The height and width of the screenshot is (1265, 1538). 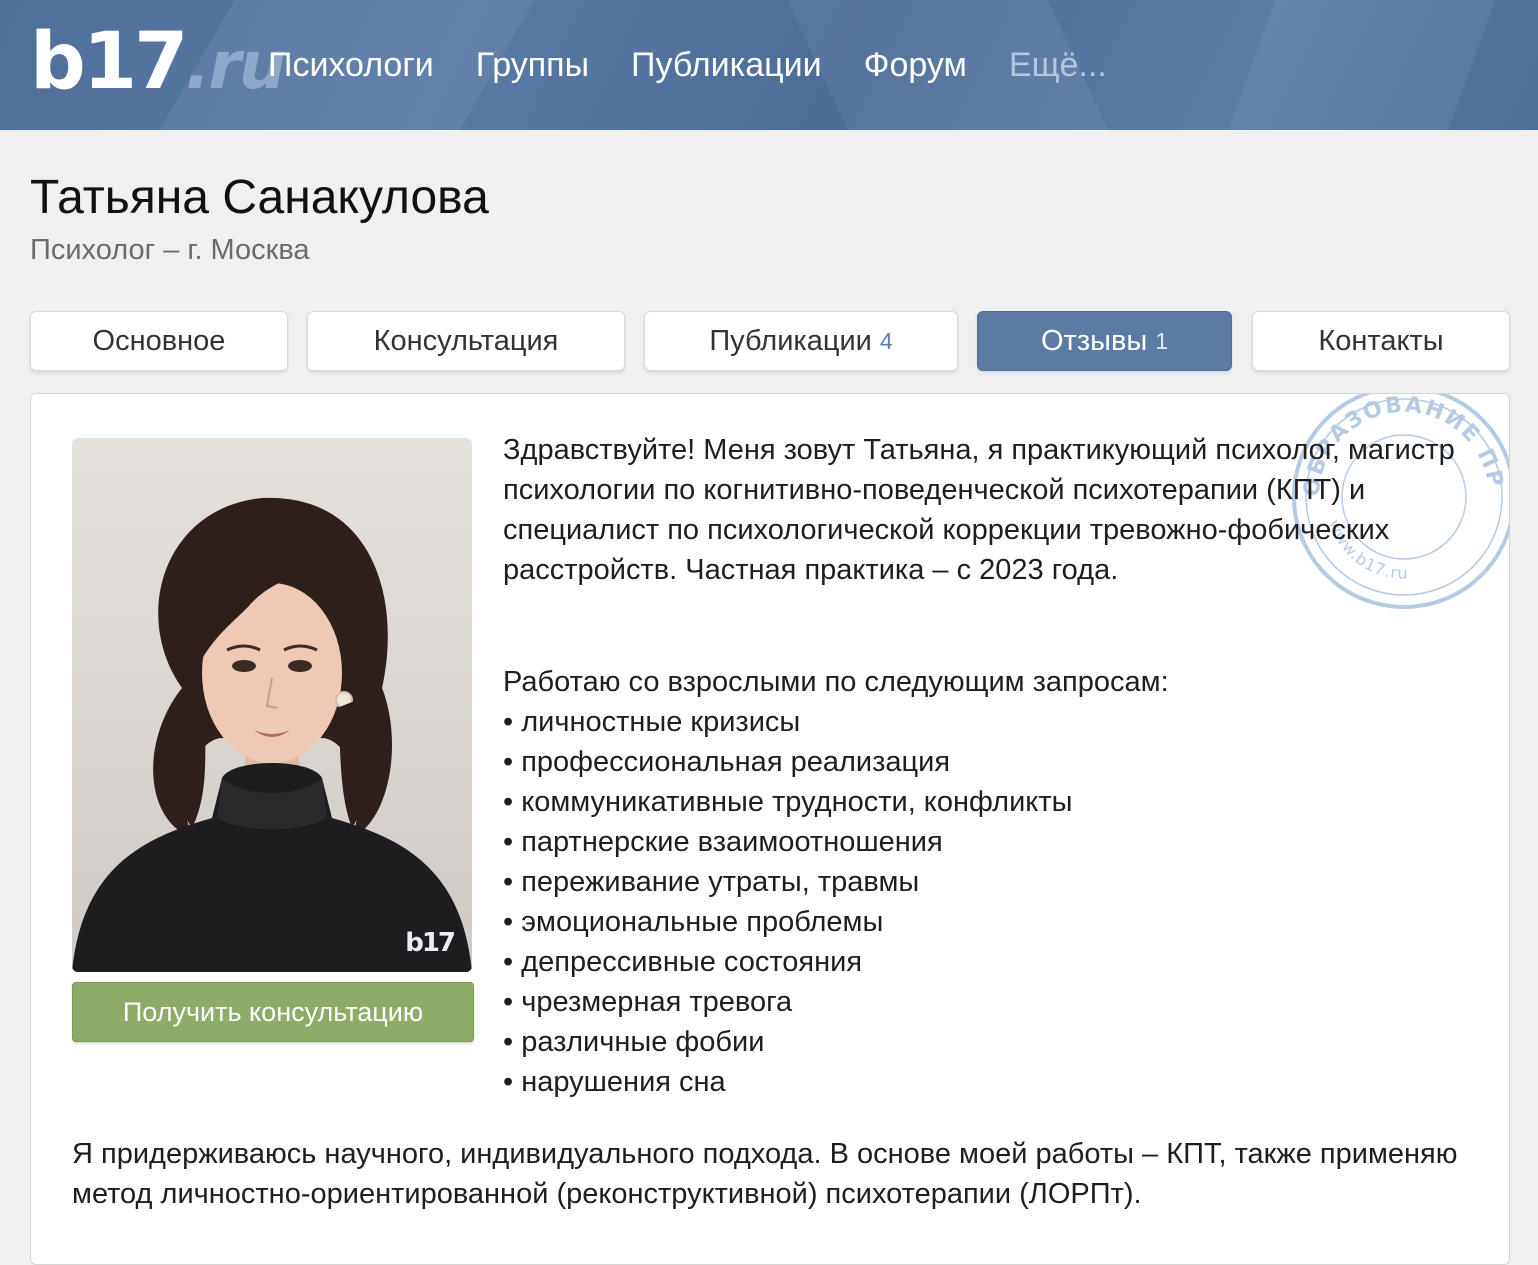 I want to click on tab-consultation: Консультация, so click(x=466, y=341).